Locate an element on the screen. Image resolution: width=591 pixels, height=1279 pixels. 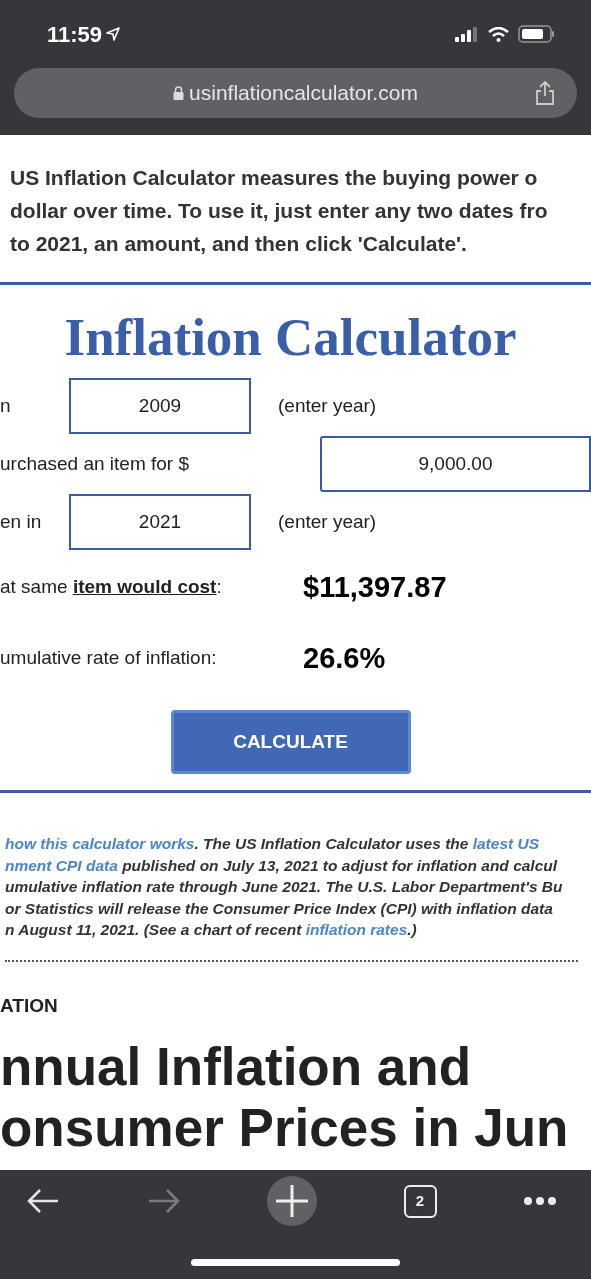
clock-time: 11:59 is located at coordinates (75, 34).